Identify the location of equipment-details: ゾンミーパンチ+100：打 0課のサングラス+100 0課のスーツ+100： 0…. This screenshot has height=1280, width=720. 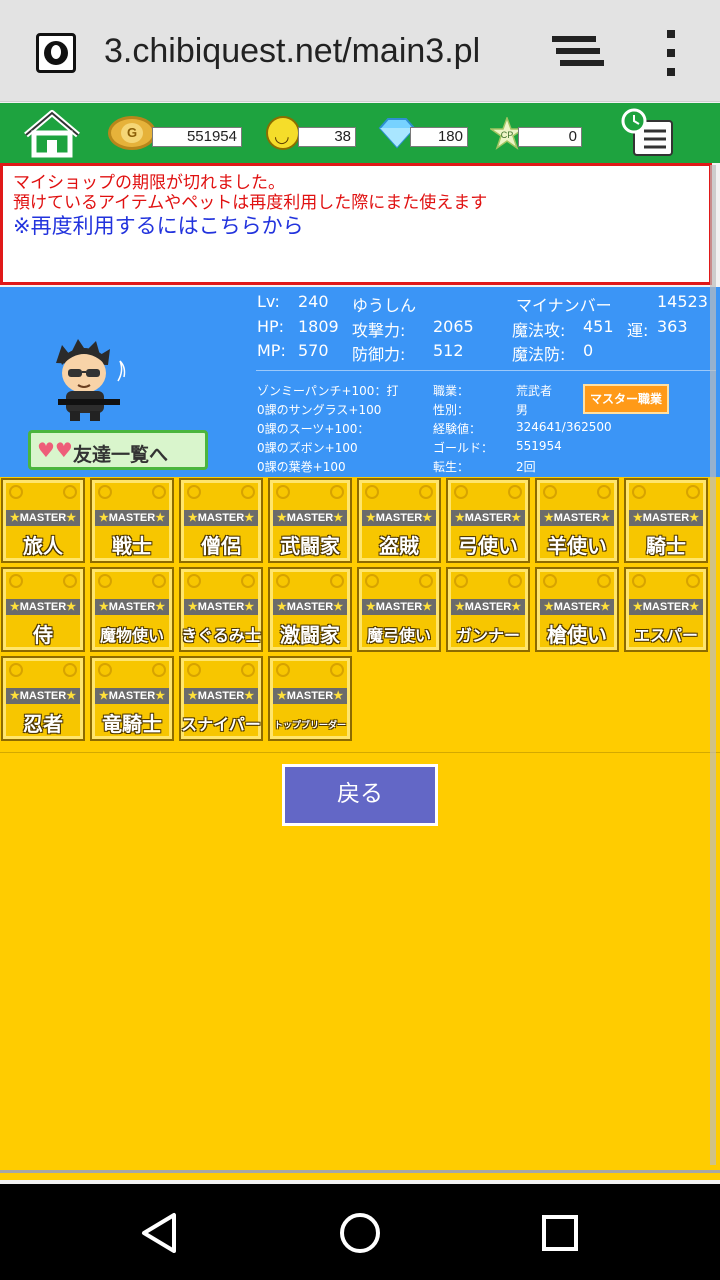
(360, 382).